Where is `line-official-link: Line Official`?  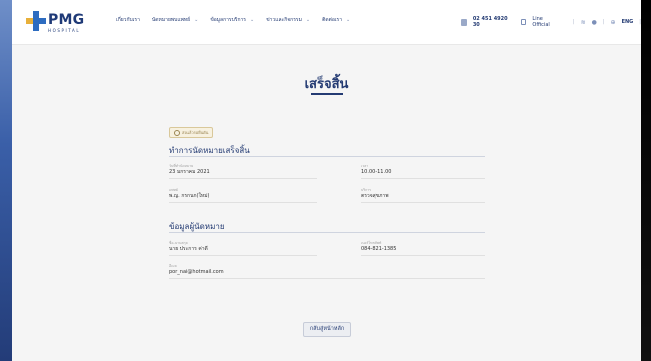 line-official-link: Line Official is located at coordinates (544, 22).